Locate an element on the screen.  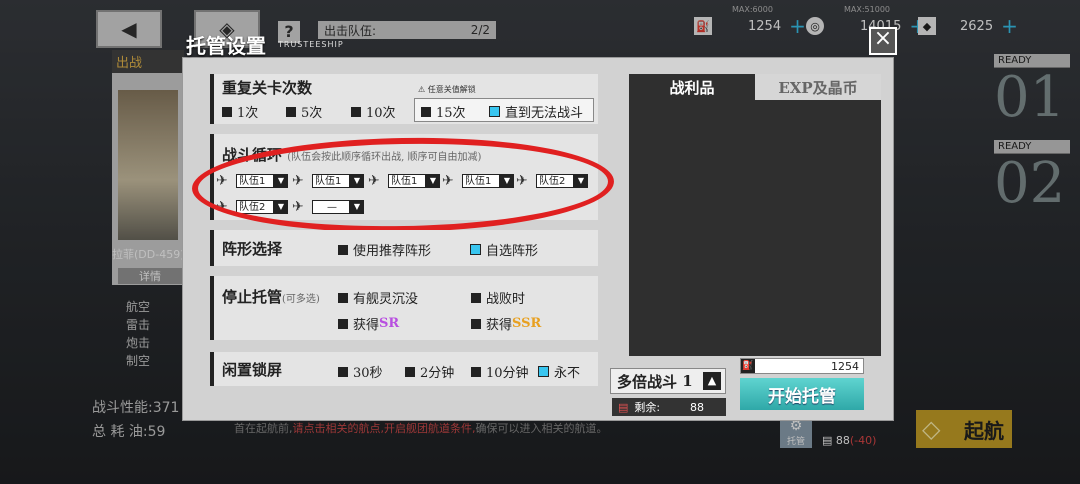
stop-title-text: 停止托管 is located at coordinates (252, 297).